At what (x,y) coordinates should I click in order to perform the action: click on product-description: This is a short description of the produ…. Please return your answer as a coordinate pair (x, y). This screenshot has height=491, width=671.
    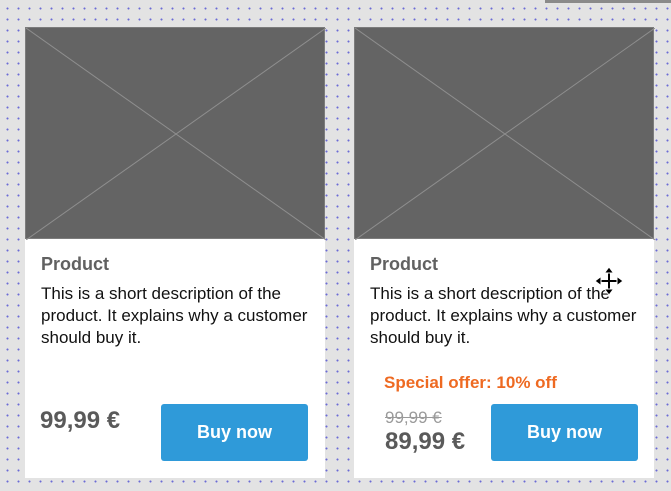
    Looking at the image, I should click on (174, 315).